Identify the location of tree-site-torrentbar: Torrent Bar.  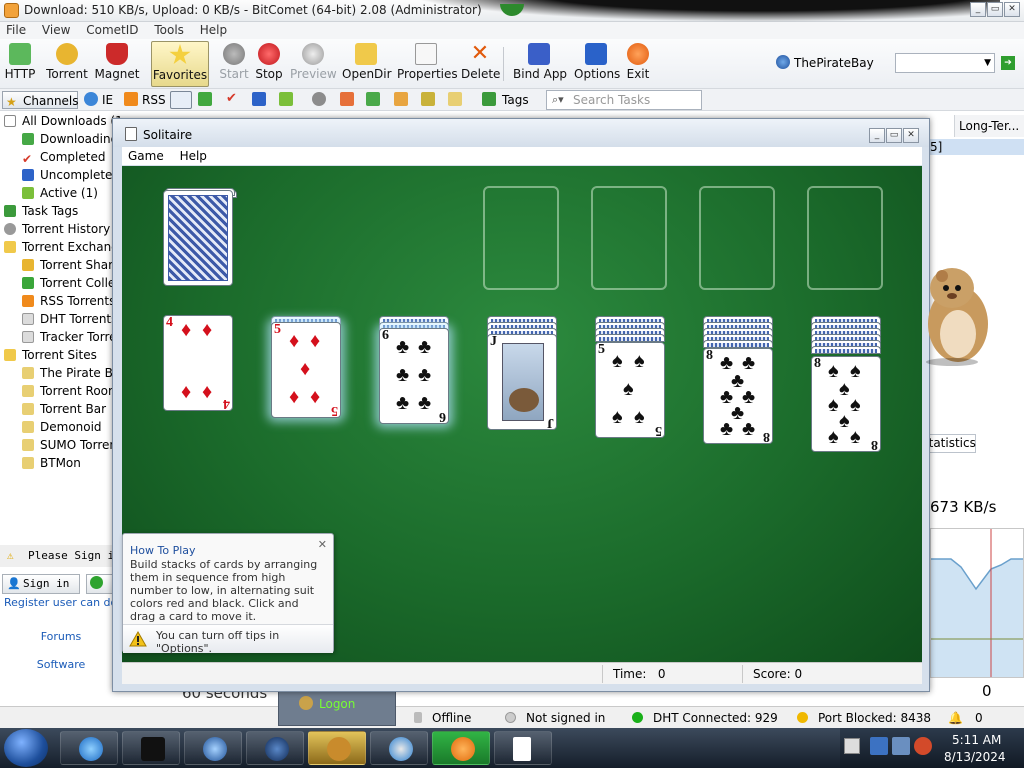
(64, 409).